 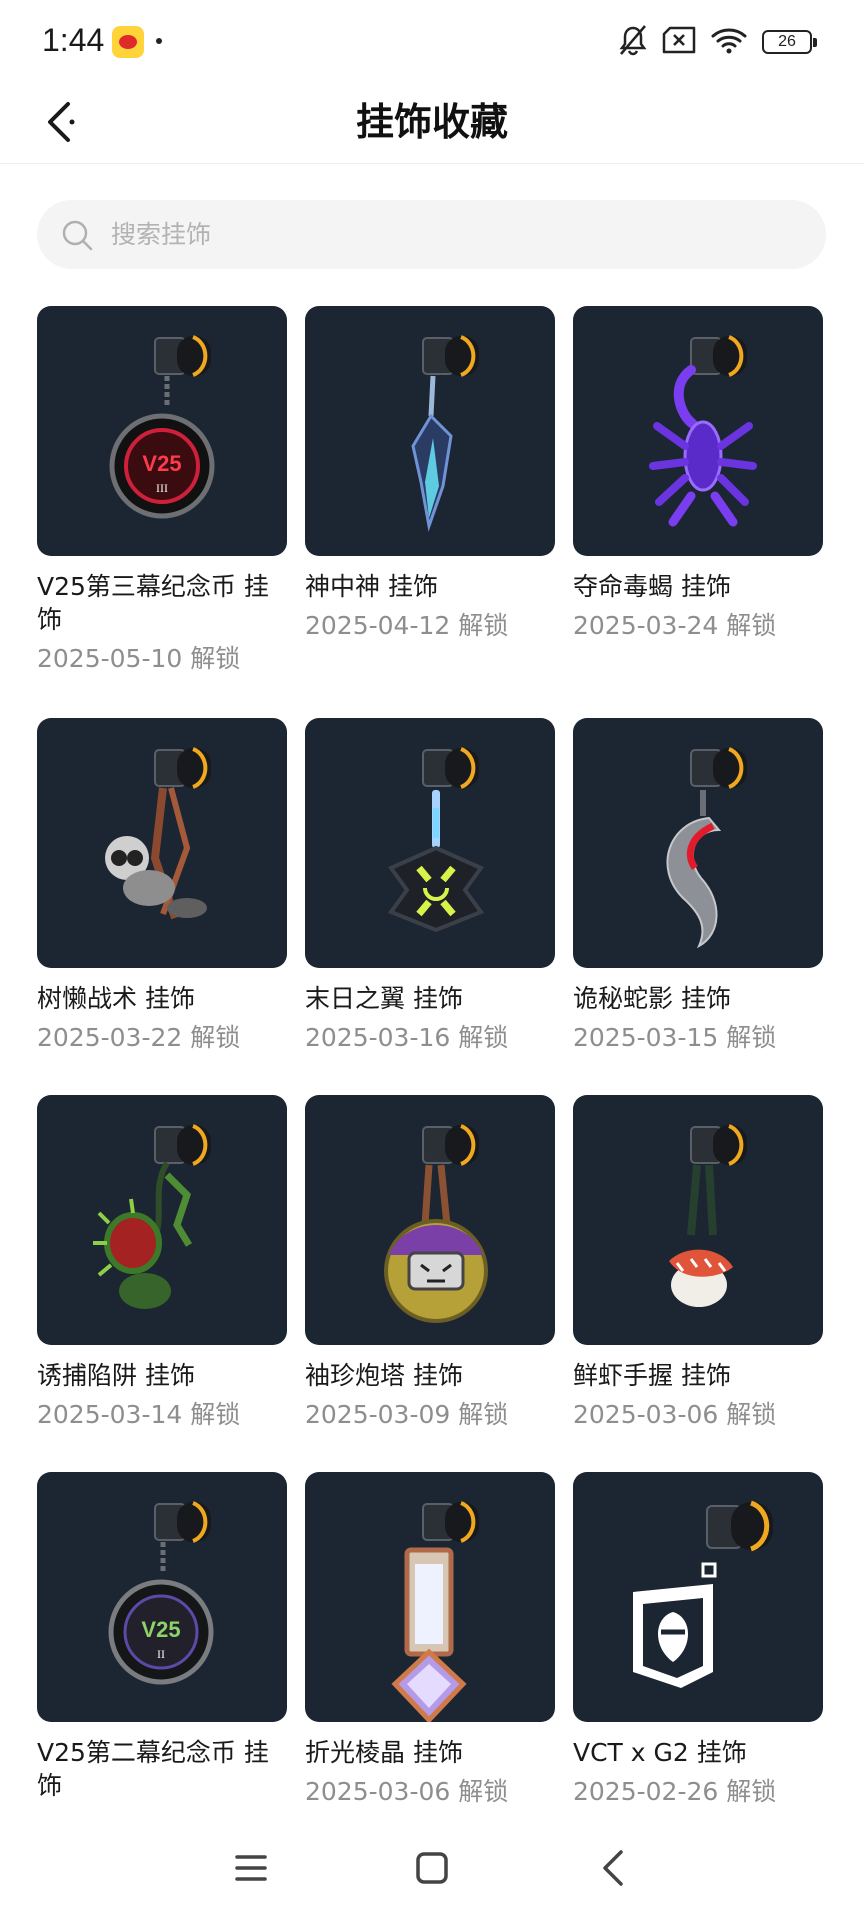 I want to click on back-chevron-icon, so click(x=613, y=1870).